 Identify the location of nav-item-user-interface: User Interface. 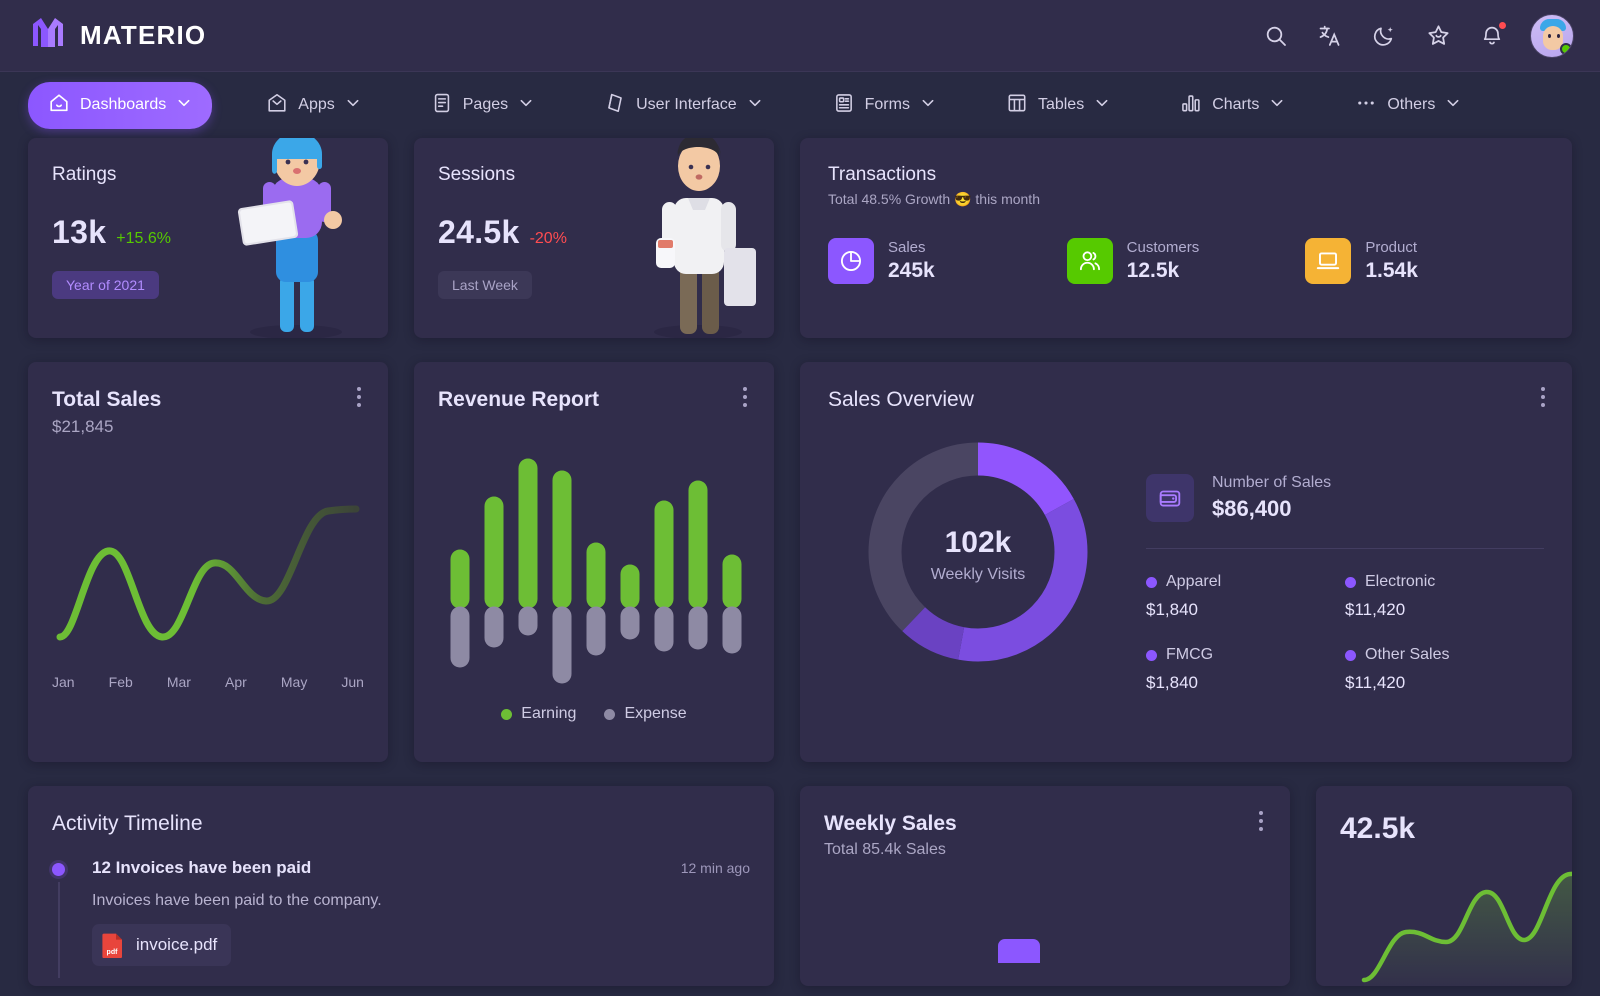
(683, 105).